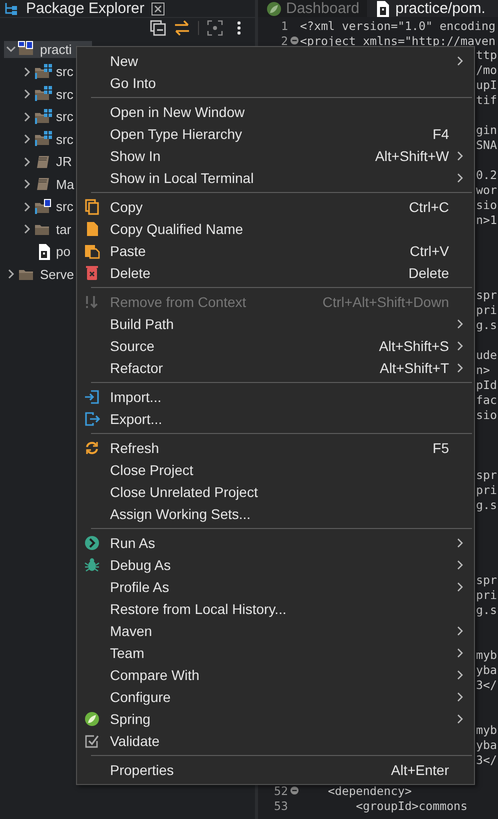 Image resolution: width=498 pixels, height=819 pixels. I want to click on close-icon, so click(158, 9).